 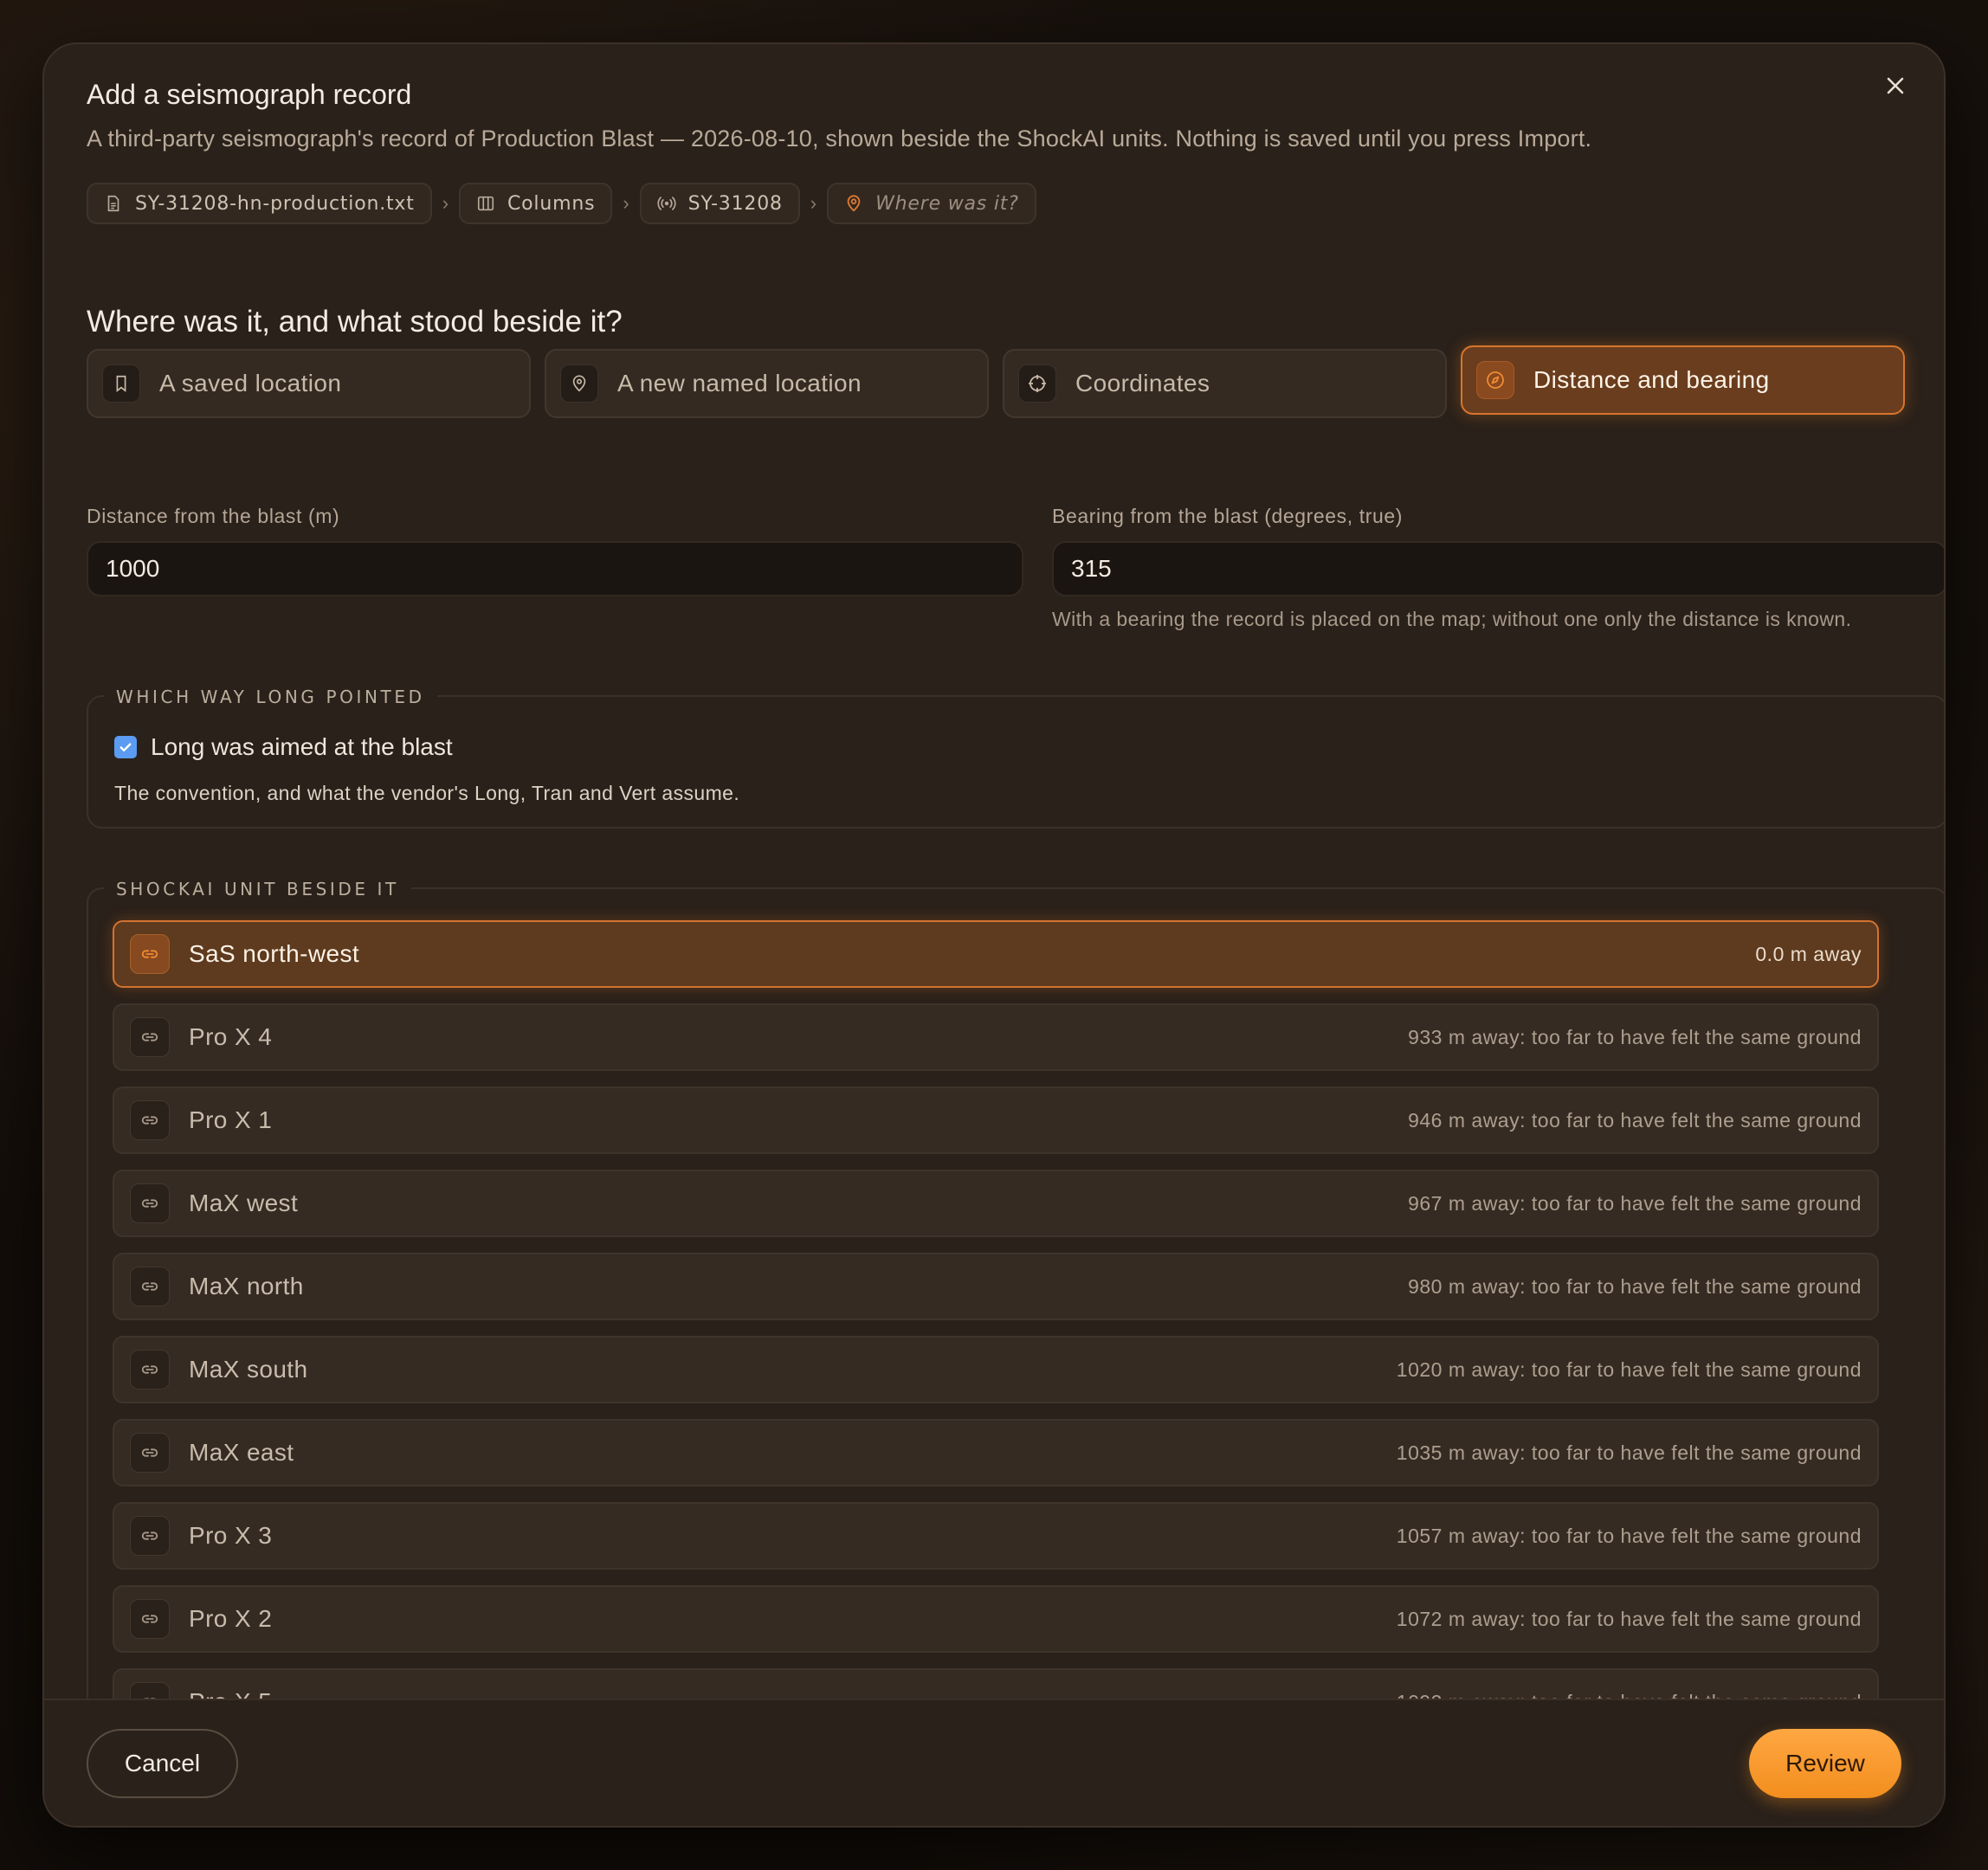 I want to click on checkmark-icon, so click(x=125, y=747).